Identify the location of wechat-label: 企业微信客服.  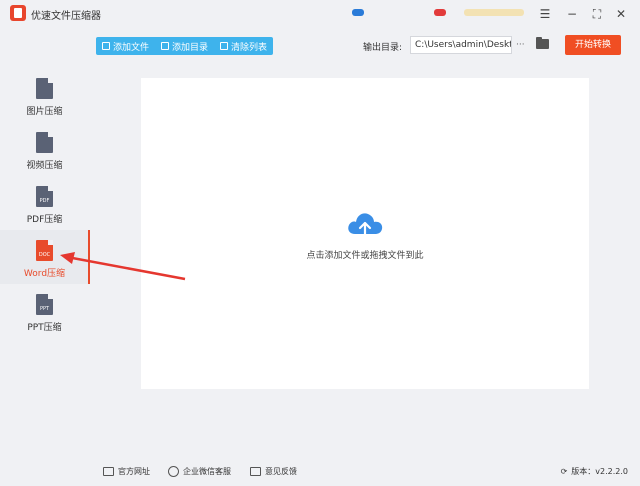
(207, 471).